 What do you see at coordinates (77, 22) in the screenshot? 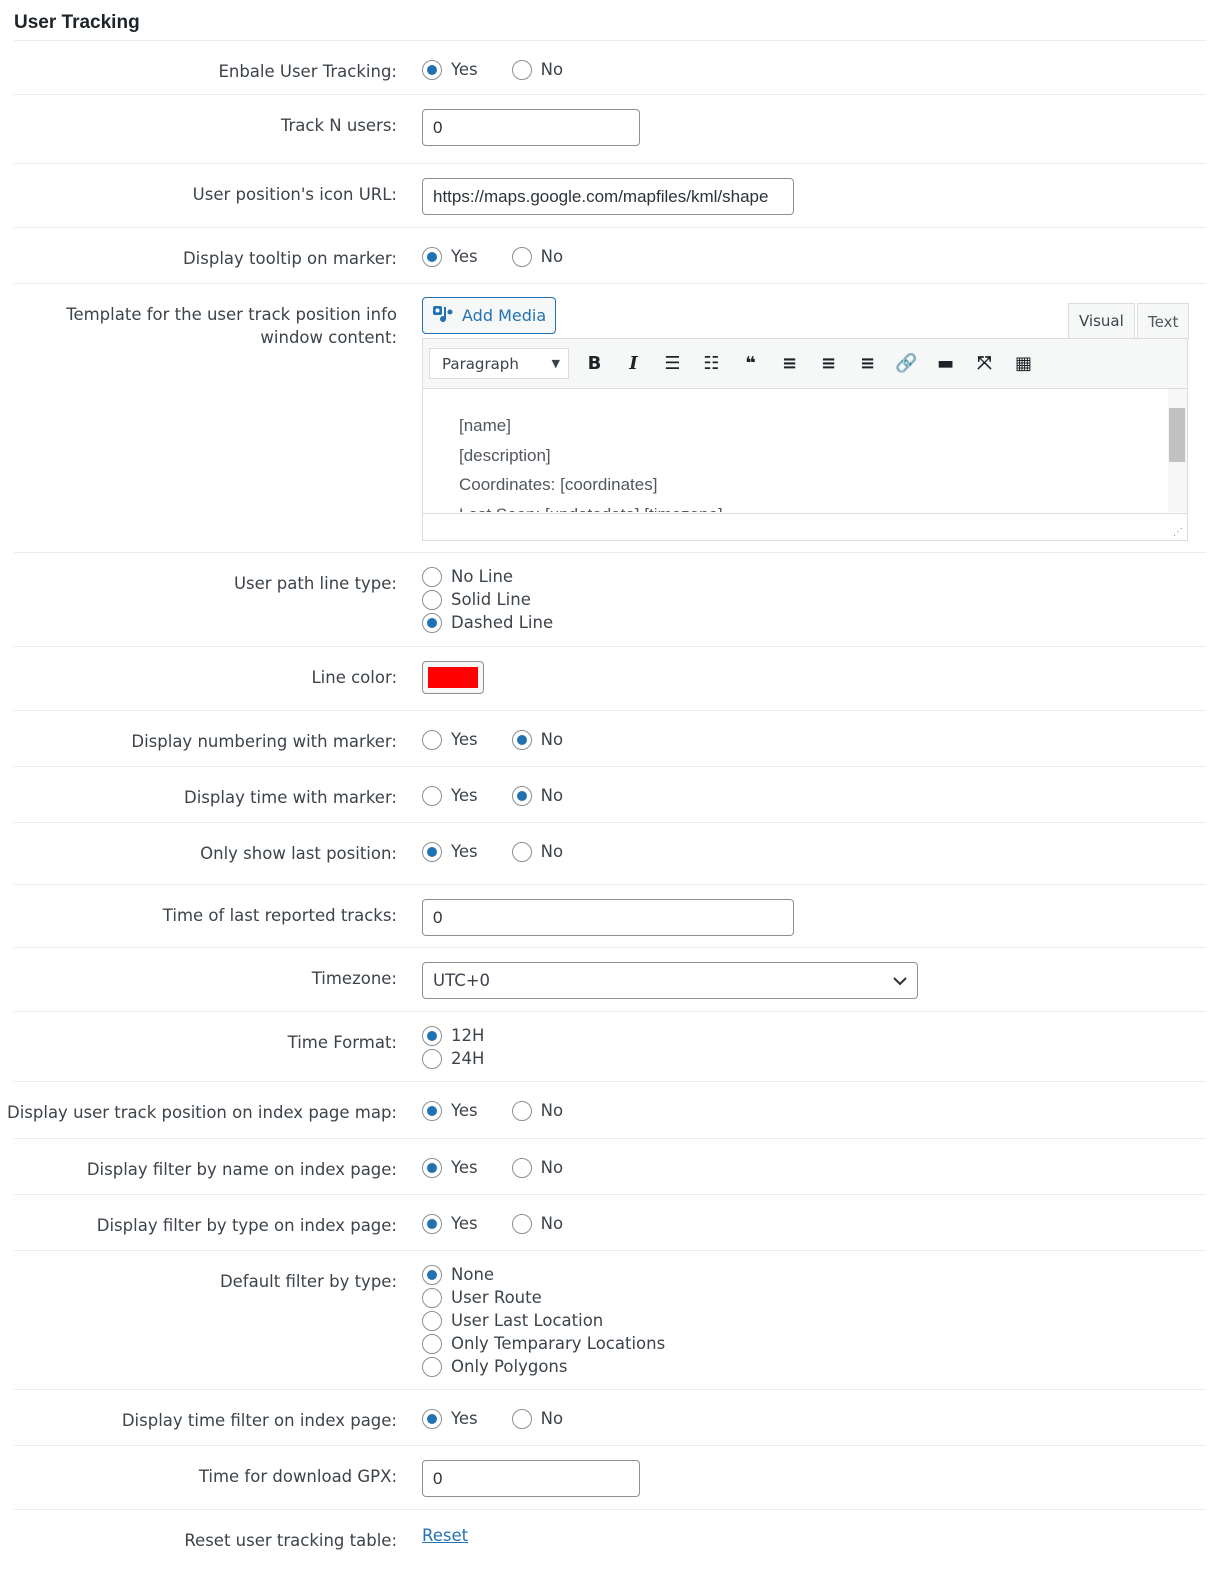
I see `section-title: User Tracking` at bounding box center [77, 22].